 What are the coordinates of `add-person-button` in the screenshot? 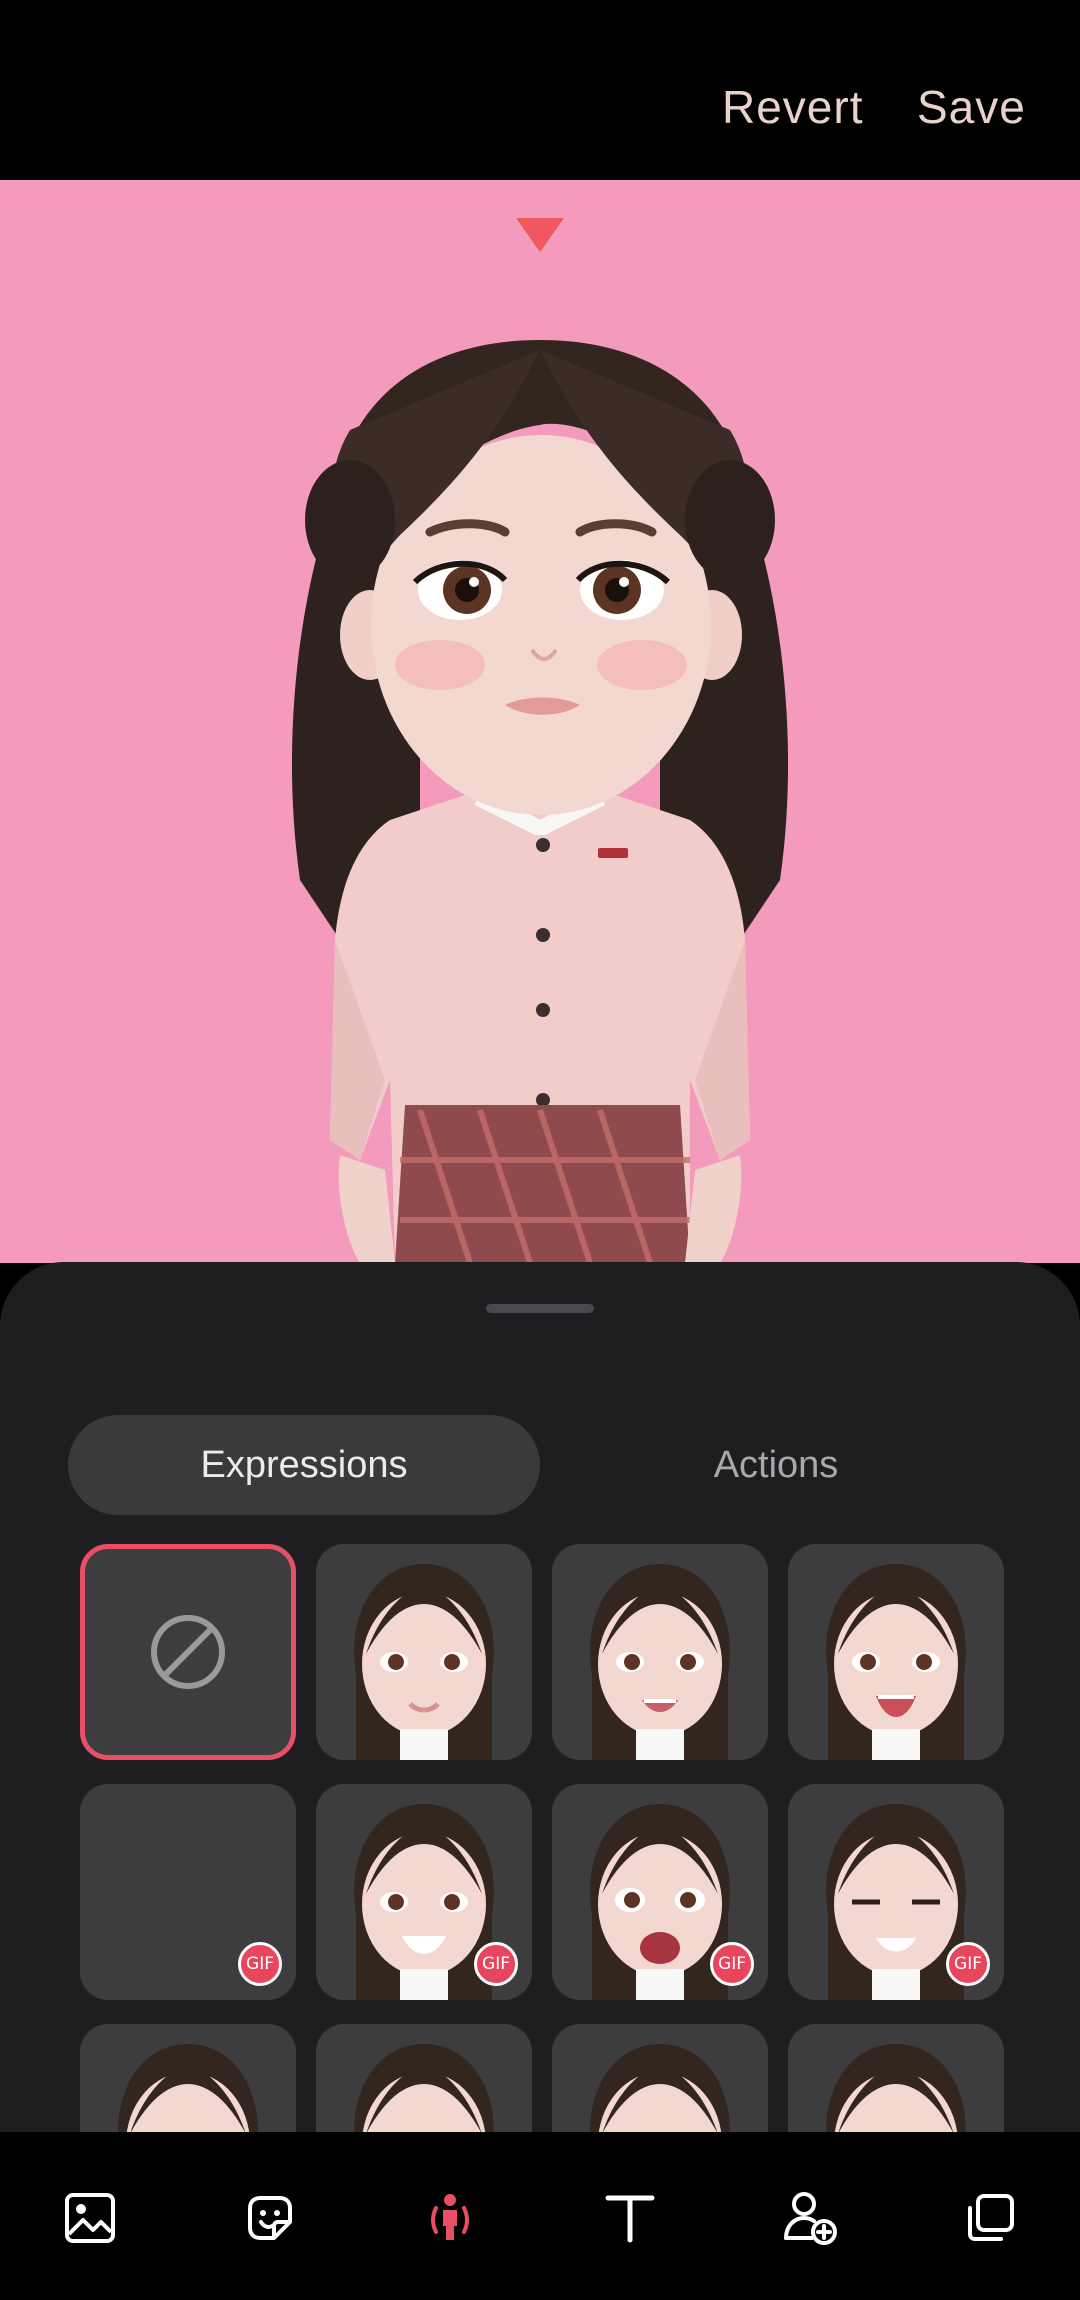 It's located at (810, 2218).